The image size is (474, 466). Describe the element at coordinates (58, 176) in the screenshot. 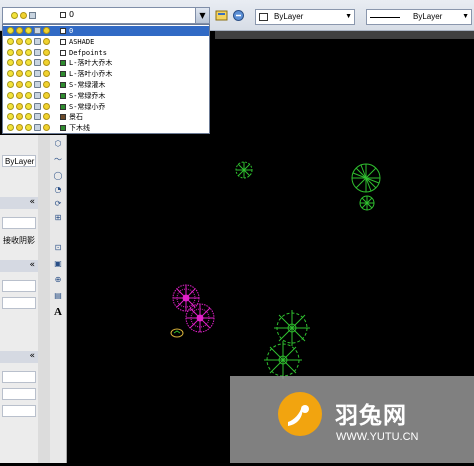

I see `ellipse-tool-icon: ◯` at that location.